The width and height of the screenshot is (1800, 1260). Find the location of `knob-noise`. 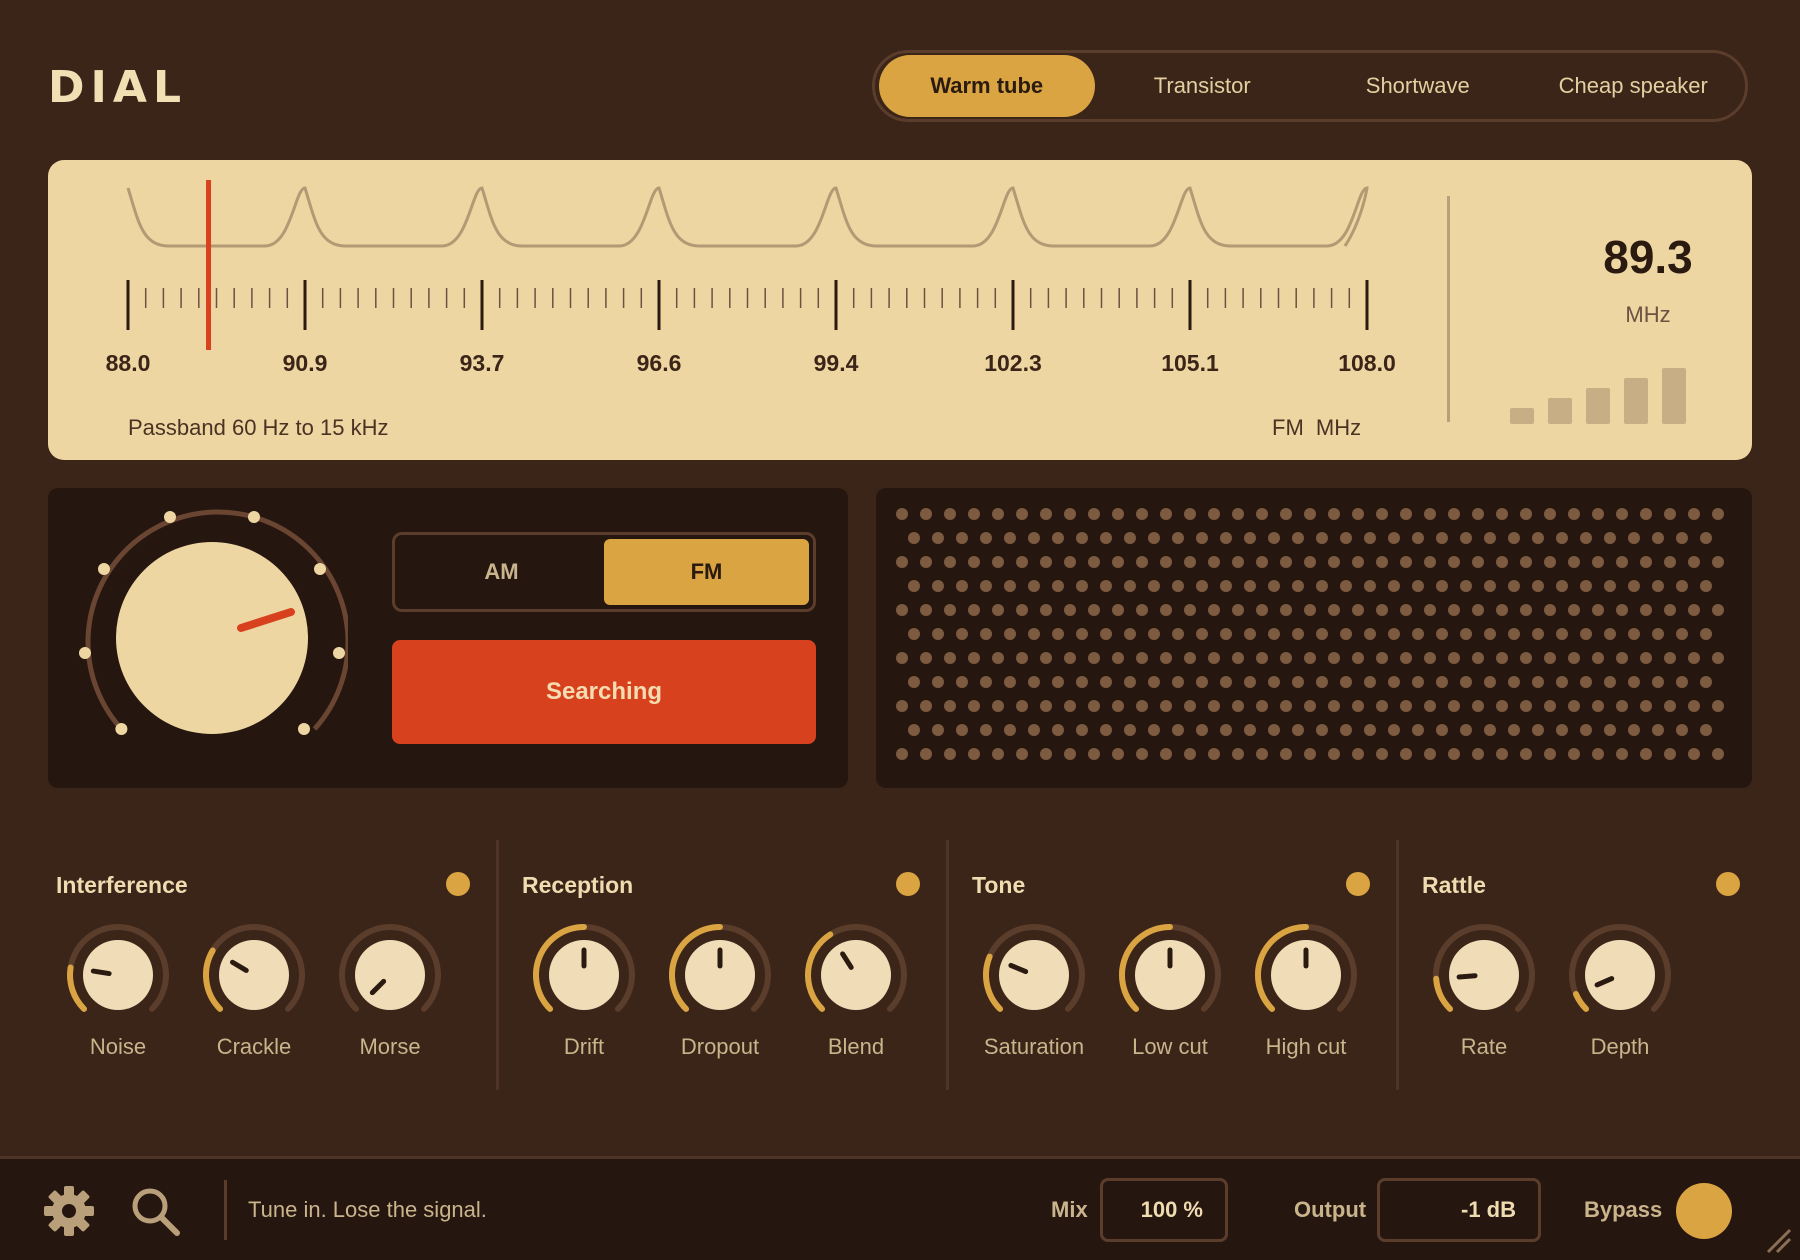

knob-noise is located at coordinates (118, 975).